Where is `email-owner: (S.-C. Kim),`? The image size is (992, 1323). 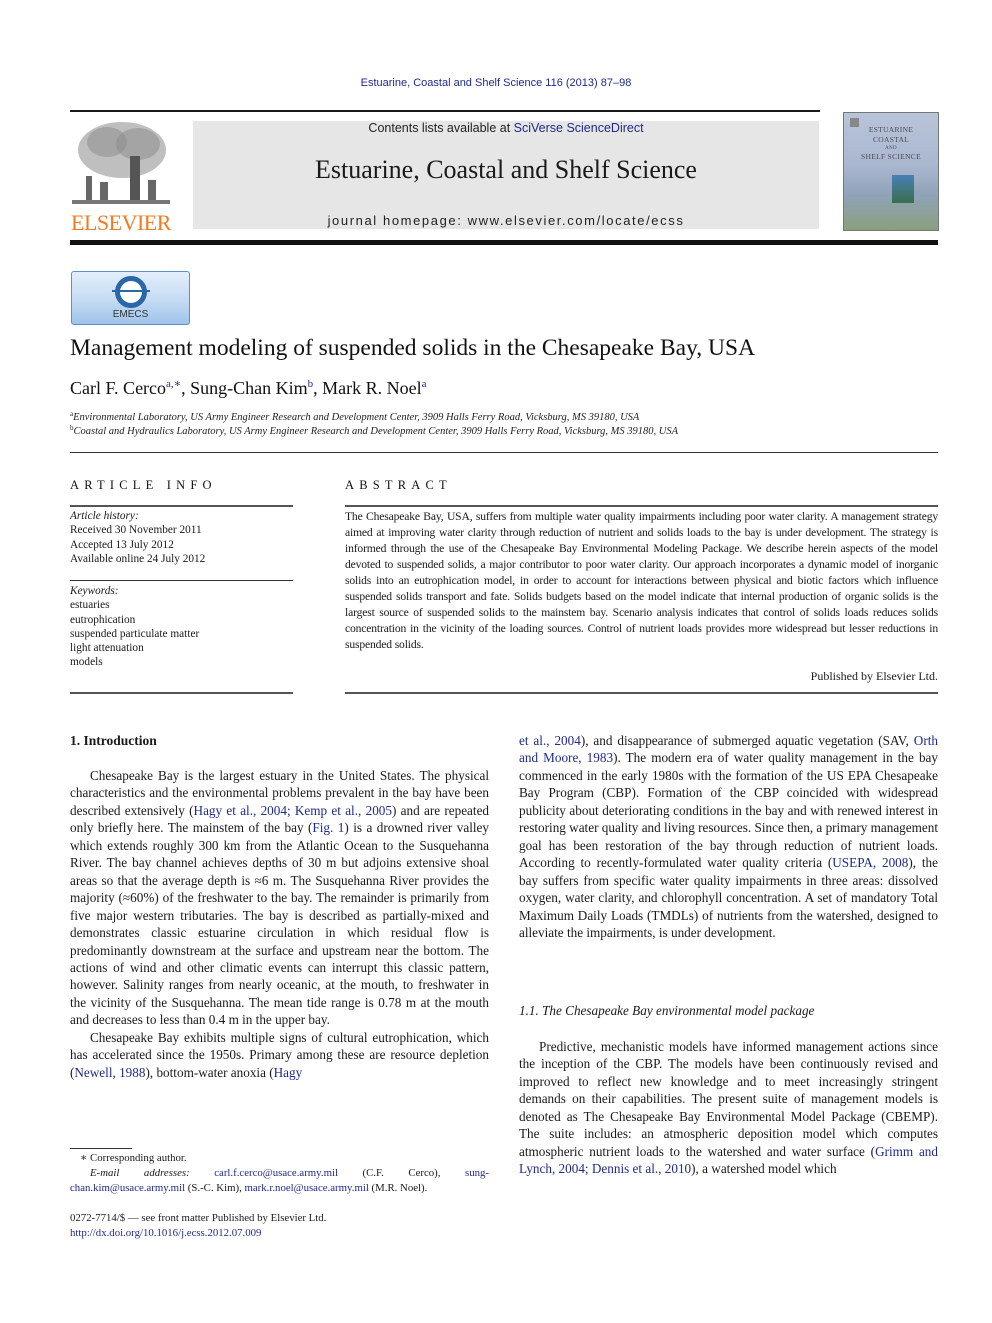 email-owner: (S.-C. Kim), is located at coordinates (215, 1188).